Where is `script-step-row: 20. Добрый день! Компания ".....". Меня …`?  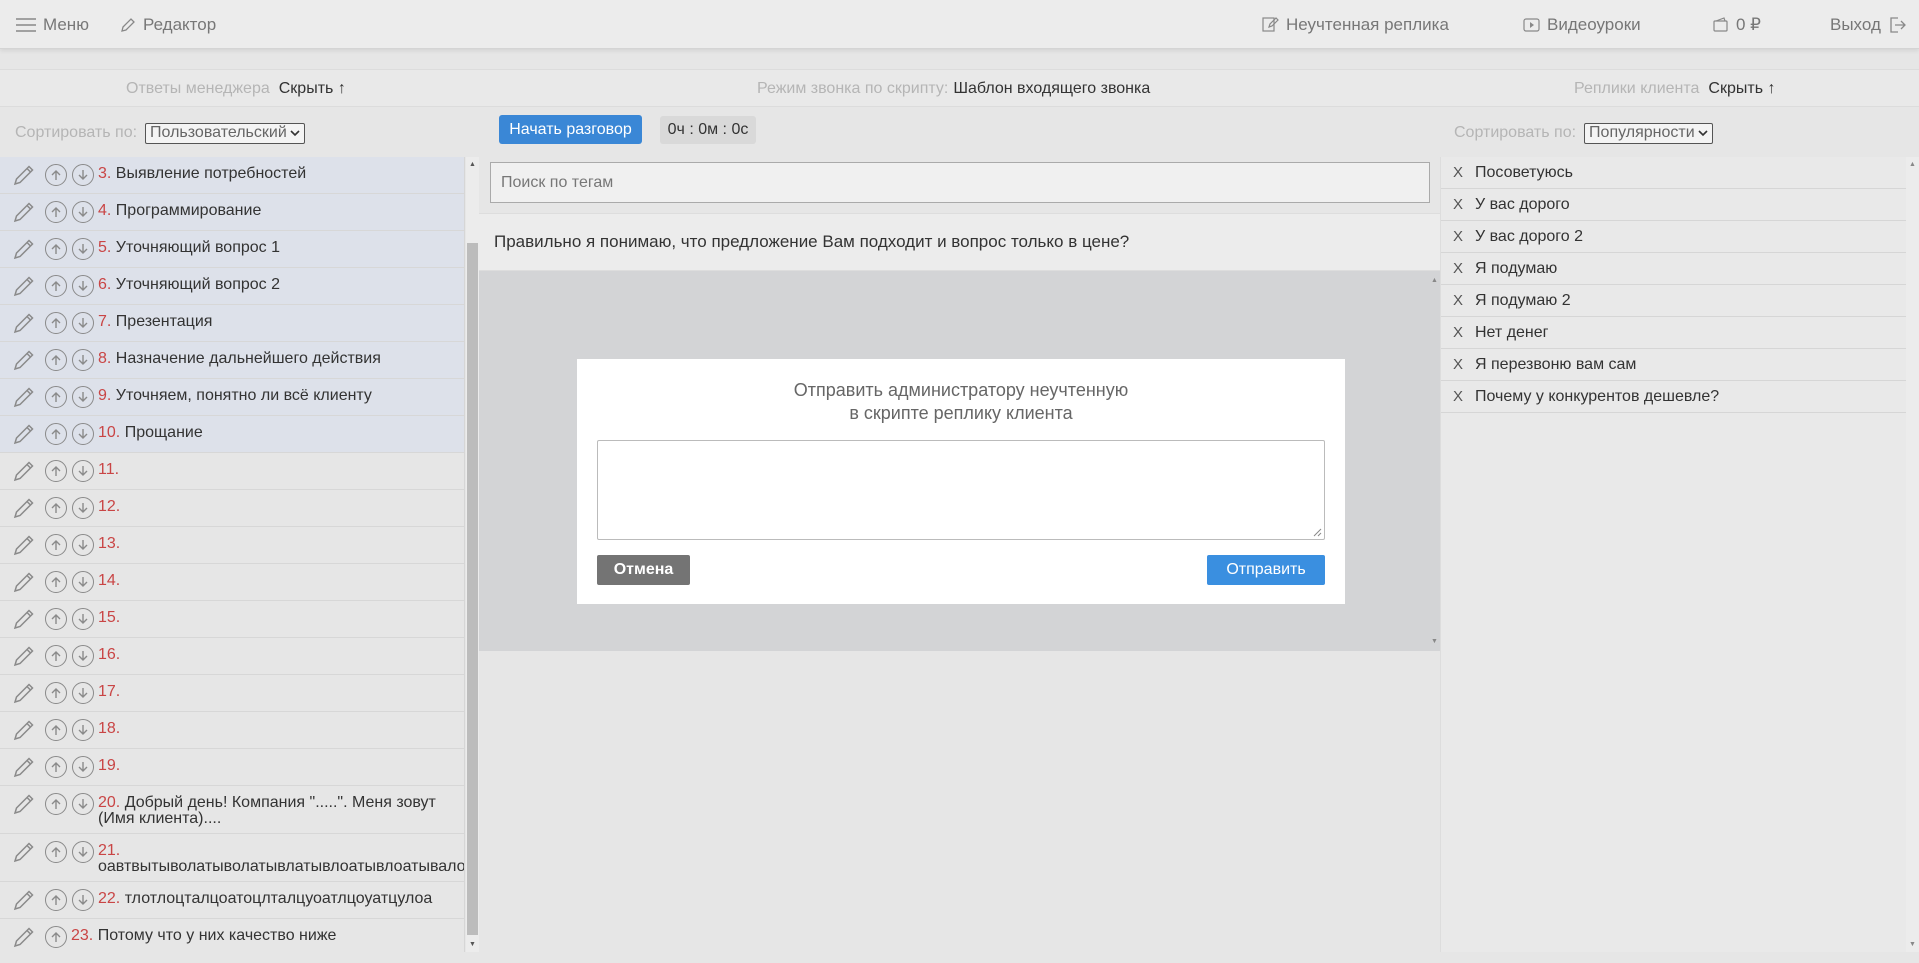 script-step-row: 20. Добрый день! Компания ".....". Меня … is located at coordinates (232, 810).